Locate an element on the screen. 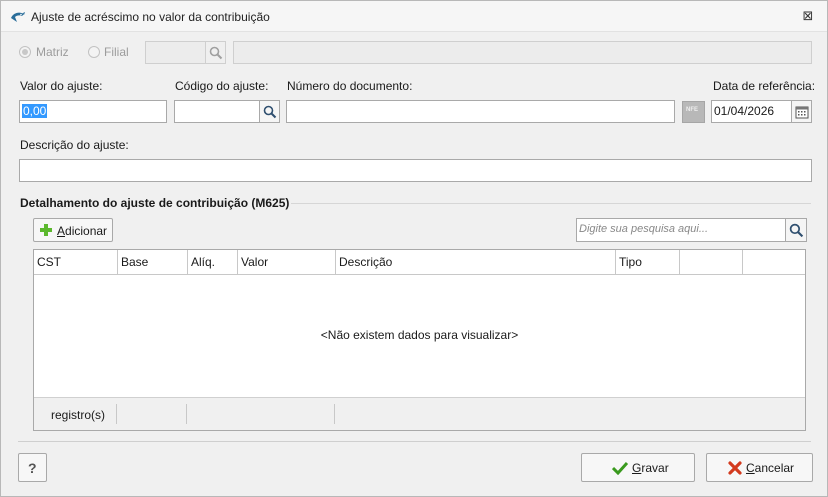 Image resolution: width=828 pixels, height=497 pixels. nfe-button: NFE is located at coordinates (693, 112).